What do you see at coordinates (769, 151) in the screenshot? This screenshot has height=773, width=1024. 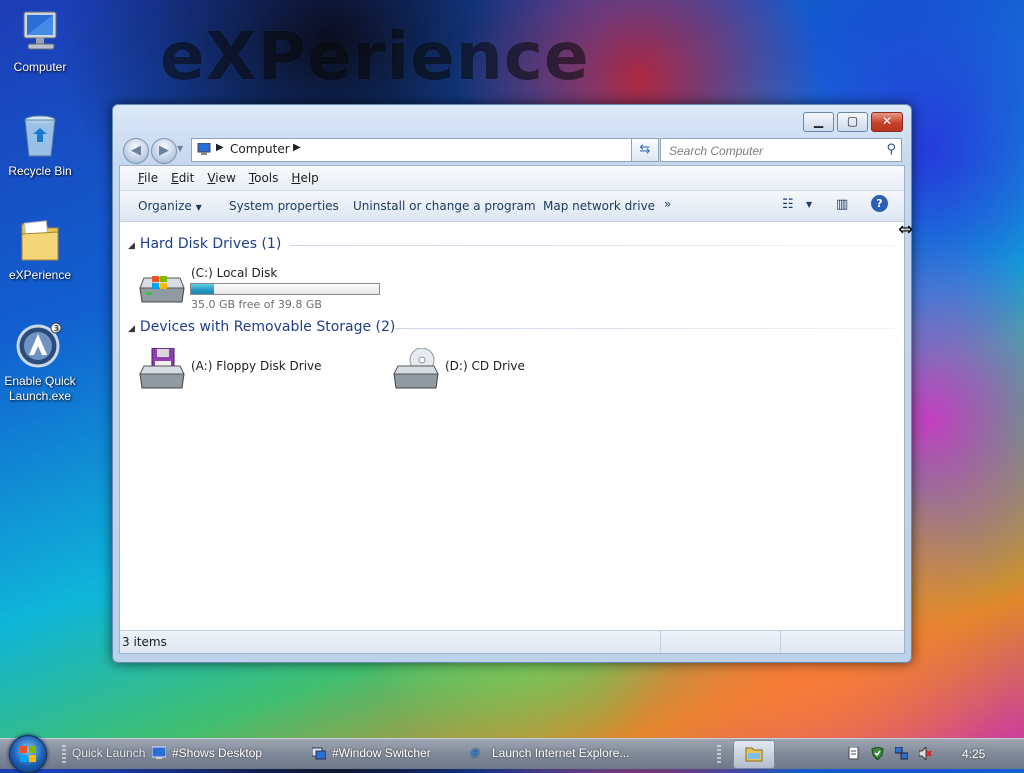 I see `search-input` at bounding box center [769, 151].